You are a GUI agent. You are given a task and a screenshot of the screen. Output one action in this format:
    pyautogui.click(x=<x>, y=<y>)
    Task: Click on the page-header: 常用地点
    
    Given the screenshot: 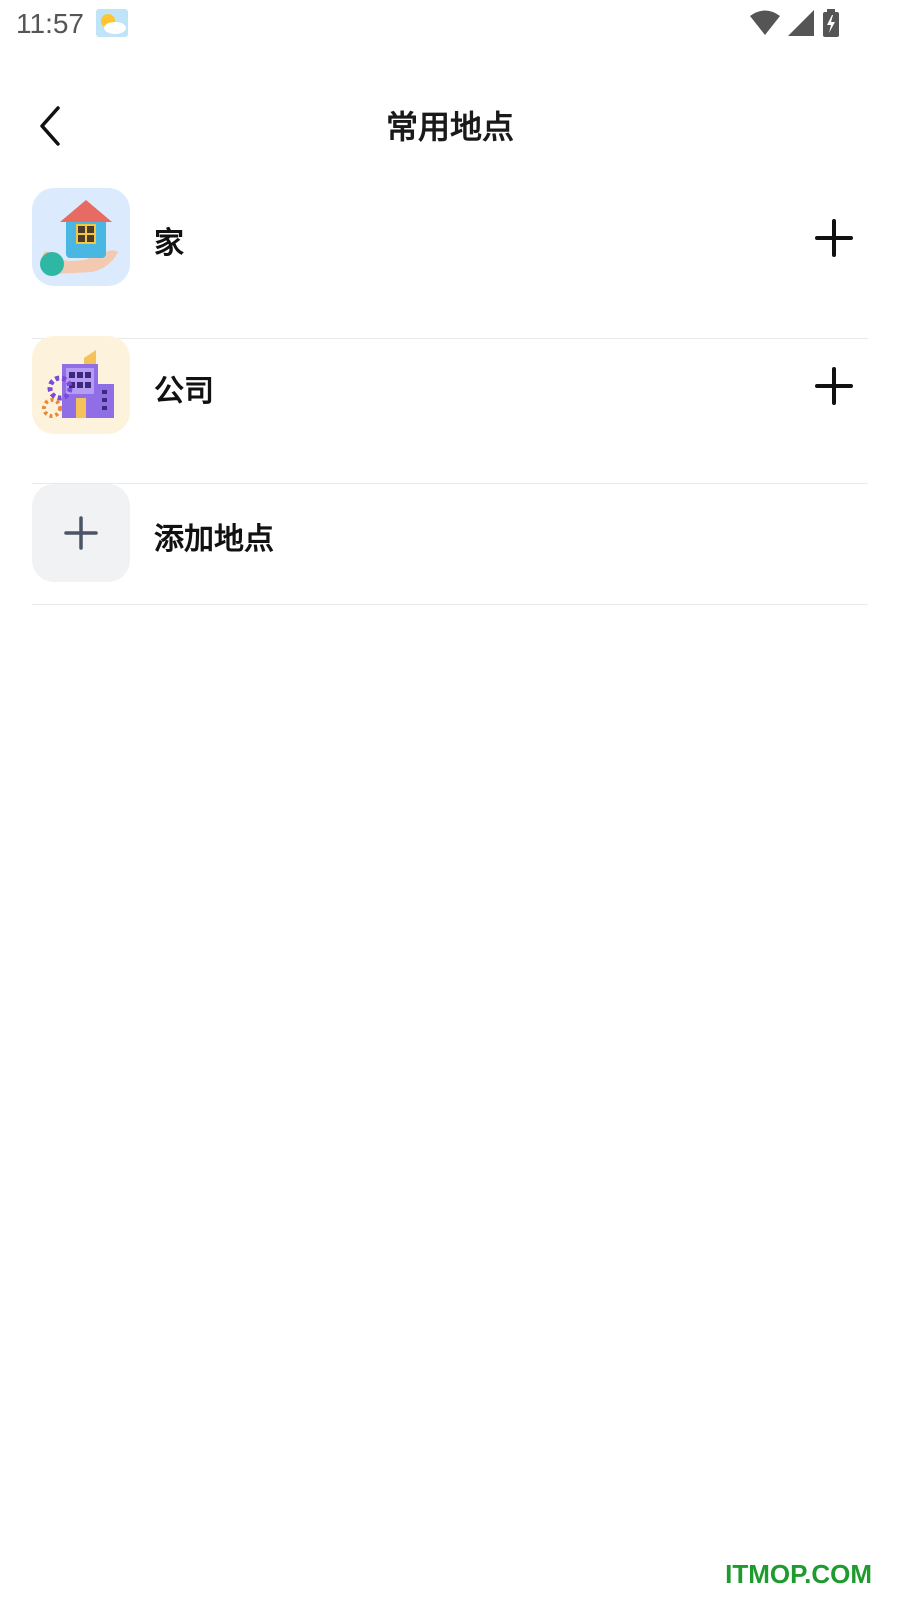 What is the action you would take?
    pyautogui.click(x=450, y=126)
    